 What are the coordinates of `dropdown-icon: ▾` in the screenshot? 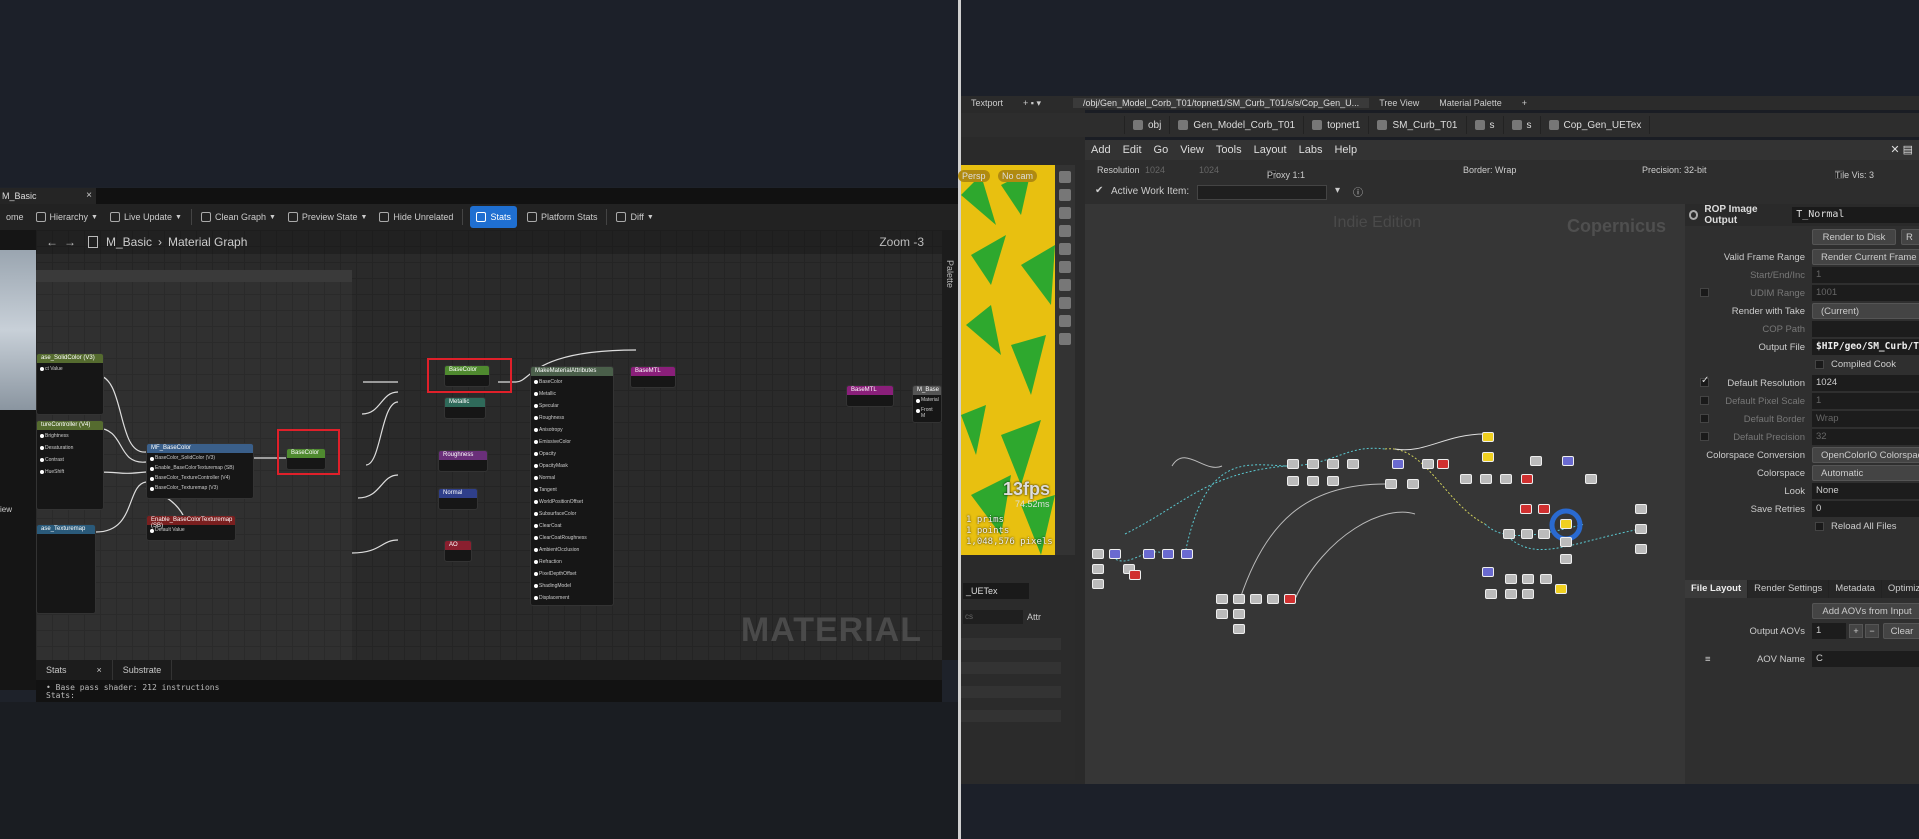 It's located at (1337, 190).